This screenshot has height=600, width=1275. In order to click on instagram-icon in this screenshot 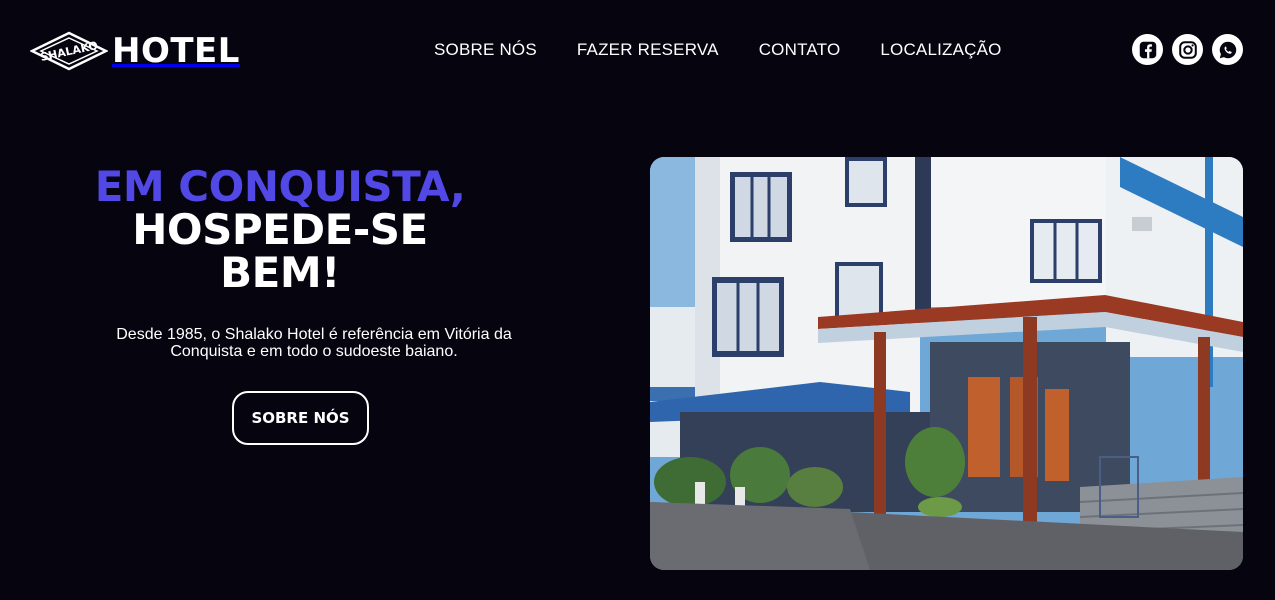, I will do `click(1187, 49)`.